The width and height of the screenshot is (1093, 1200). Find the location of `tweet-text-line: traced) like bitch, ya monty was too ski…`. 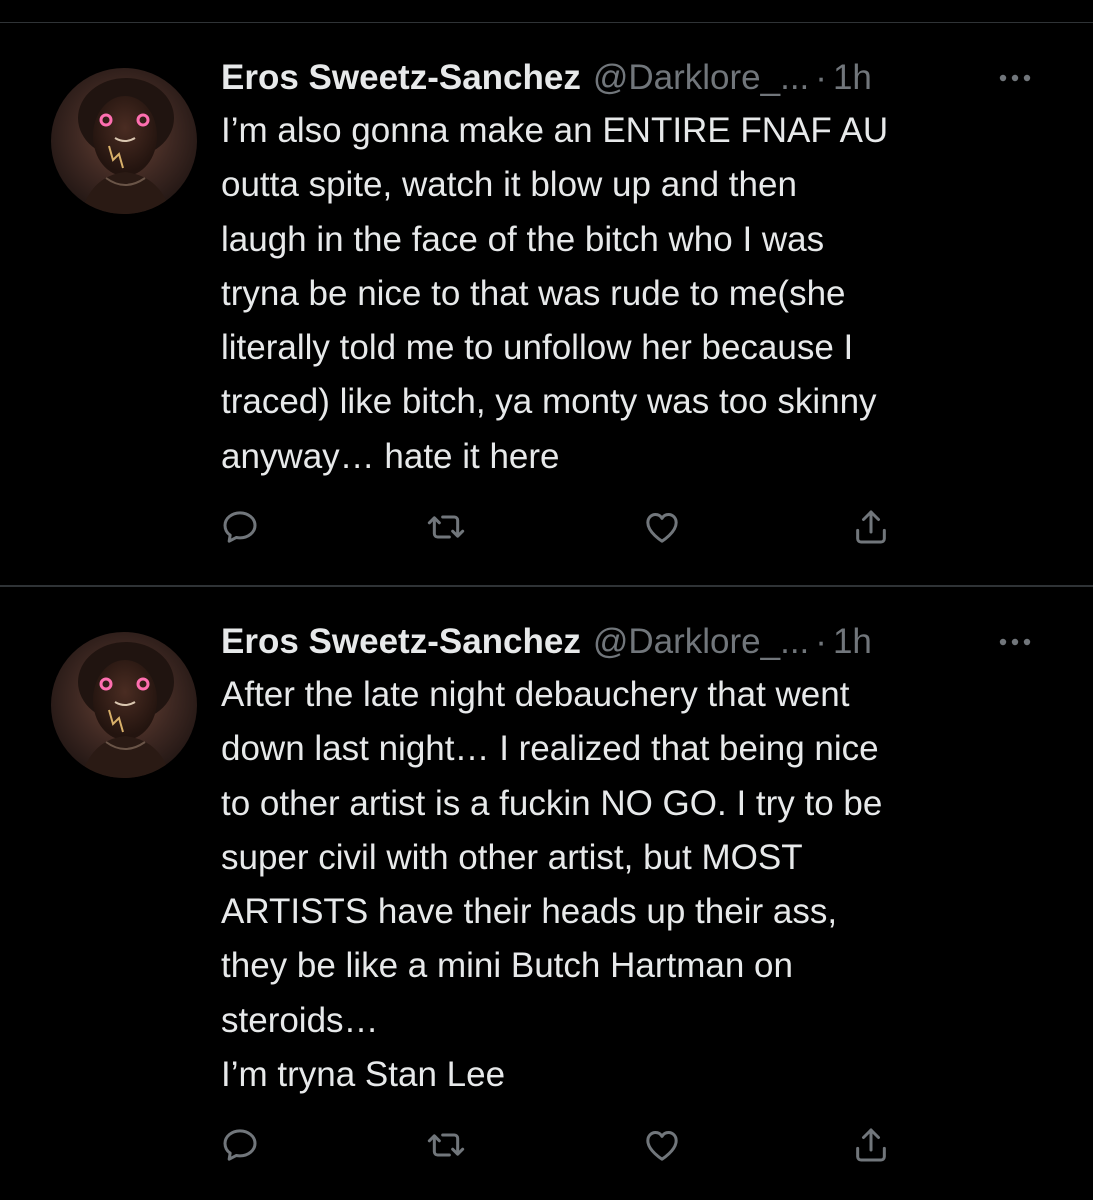

tweet-text-line: traced) like bitch, ya monty was too ski… is located at coordinates (549, 402).